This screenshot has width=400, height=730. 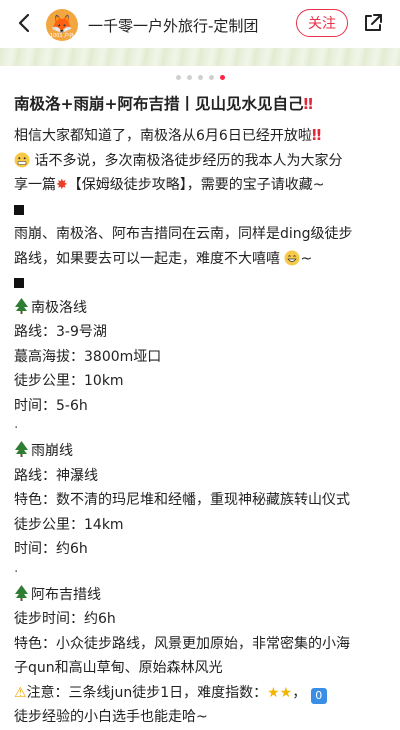 What do you see at coordinates (25, 23) in the screenshot?
I see `back-arrow-icon` at bounding box center [25, 23].